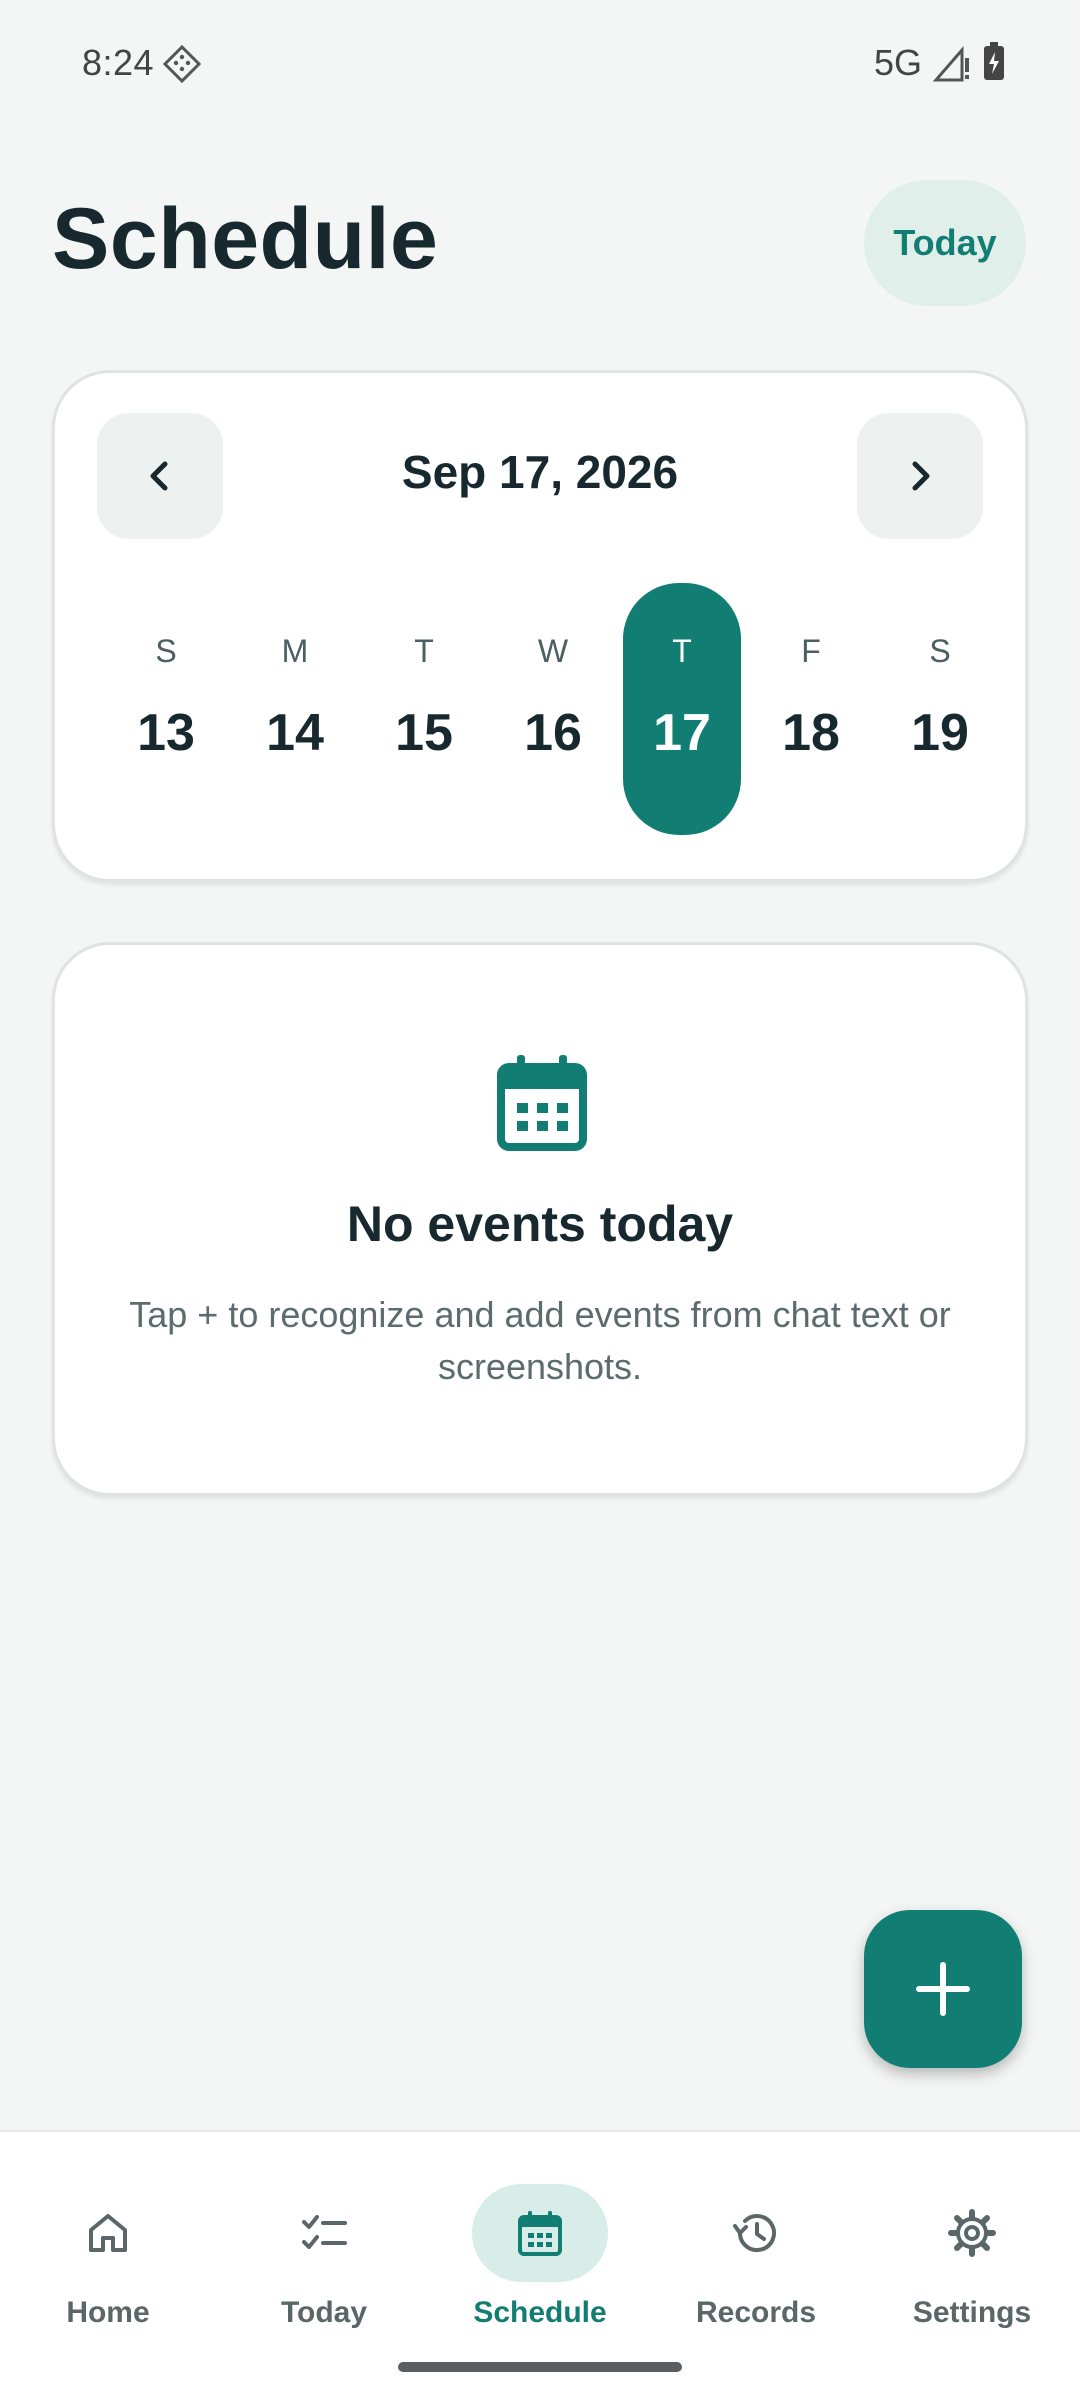 Image resolution: width=1080 pixels, height=2400 pixels. Describe the element at coordinates (540, 2367) in the screenshot. I see `home-indicator` at that location.